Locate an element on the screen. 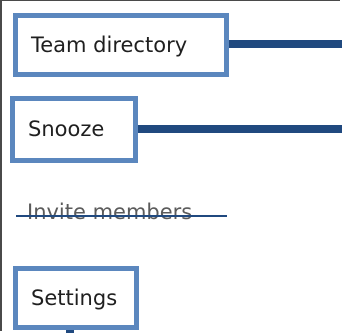  menu-item-team-directory: Team directory is located at coordinates (121, 45).